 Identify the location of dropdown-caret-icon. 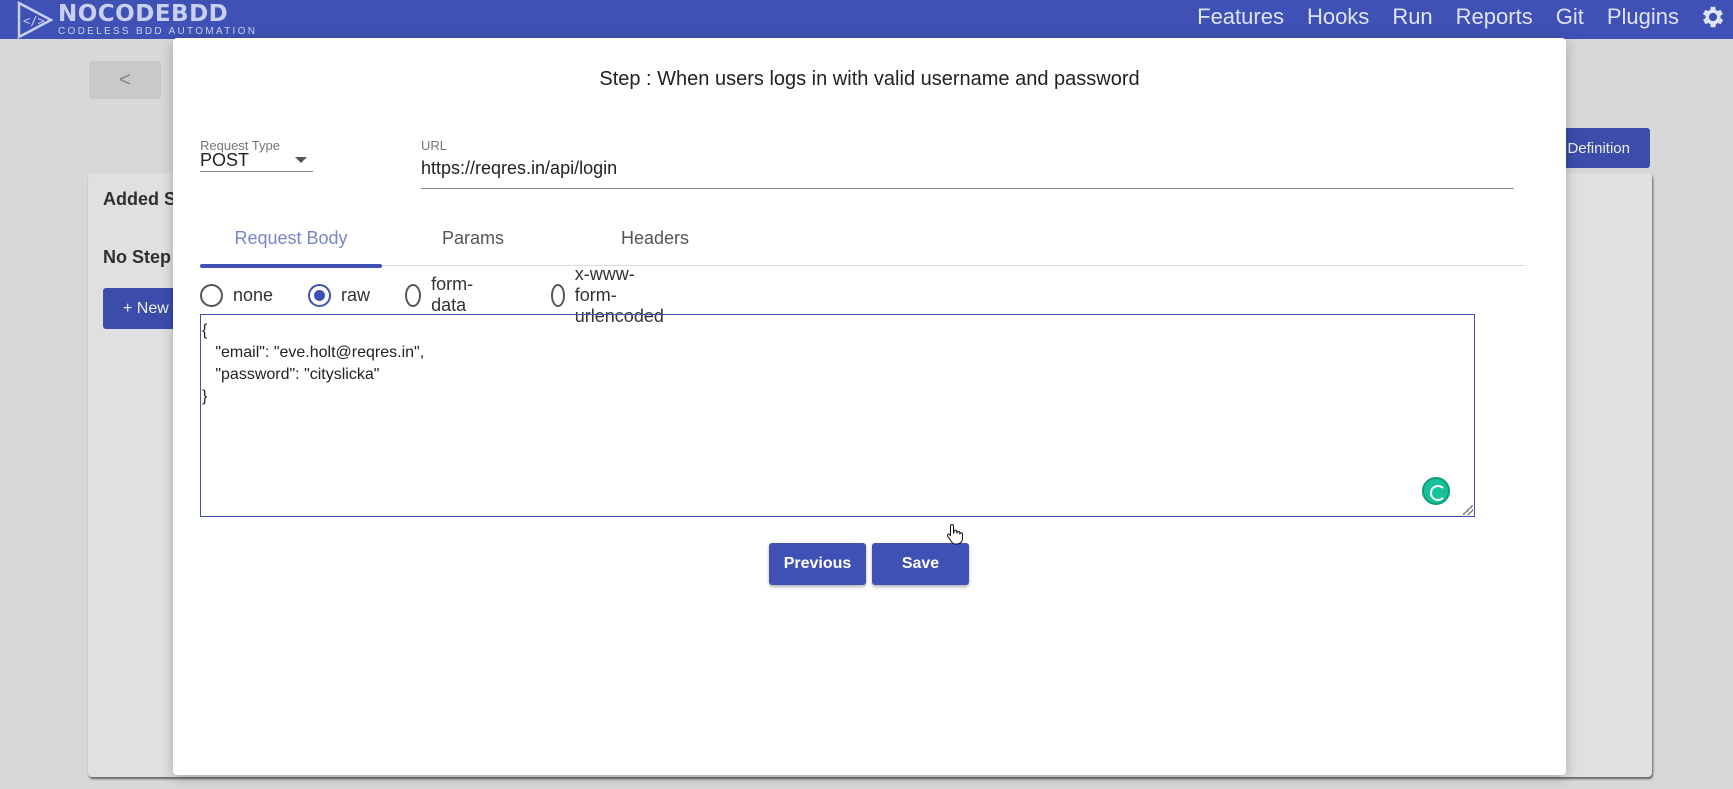
(301, 160).